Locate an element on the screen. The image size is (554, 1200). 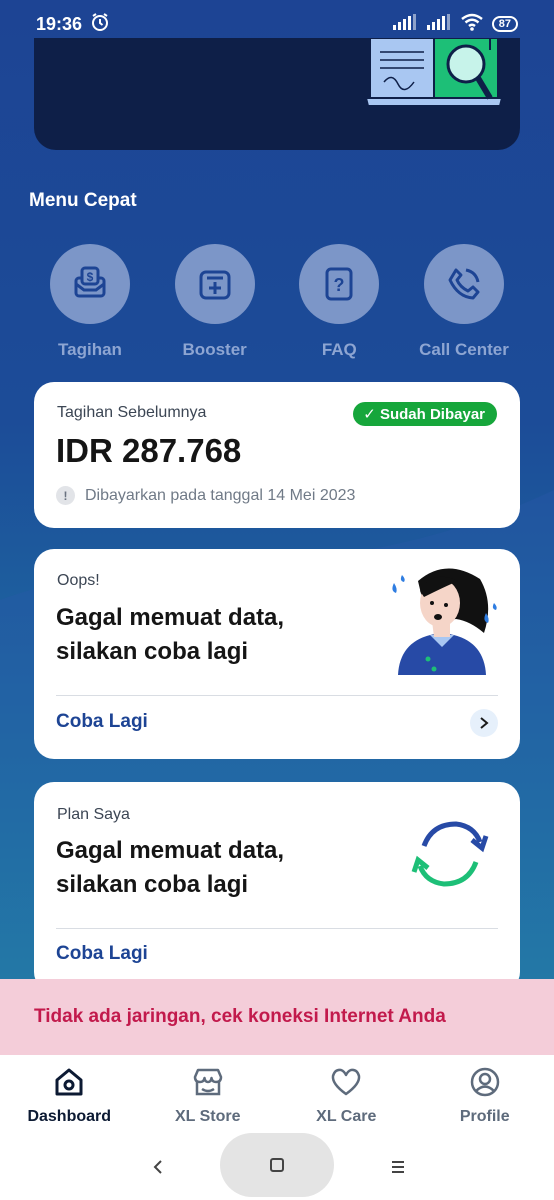
booster-icon is located at coordinates (214, 284).